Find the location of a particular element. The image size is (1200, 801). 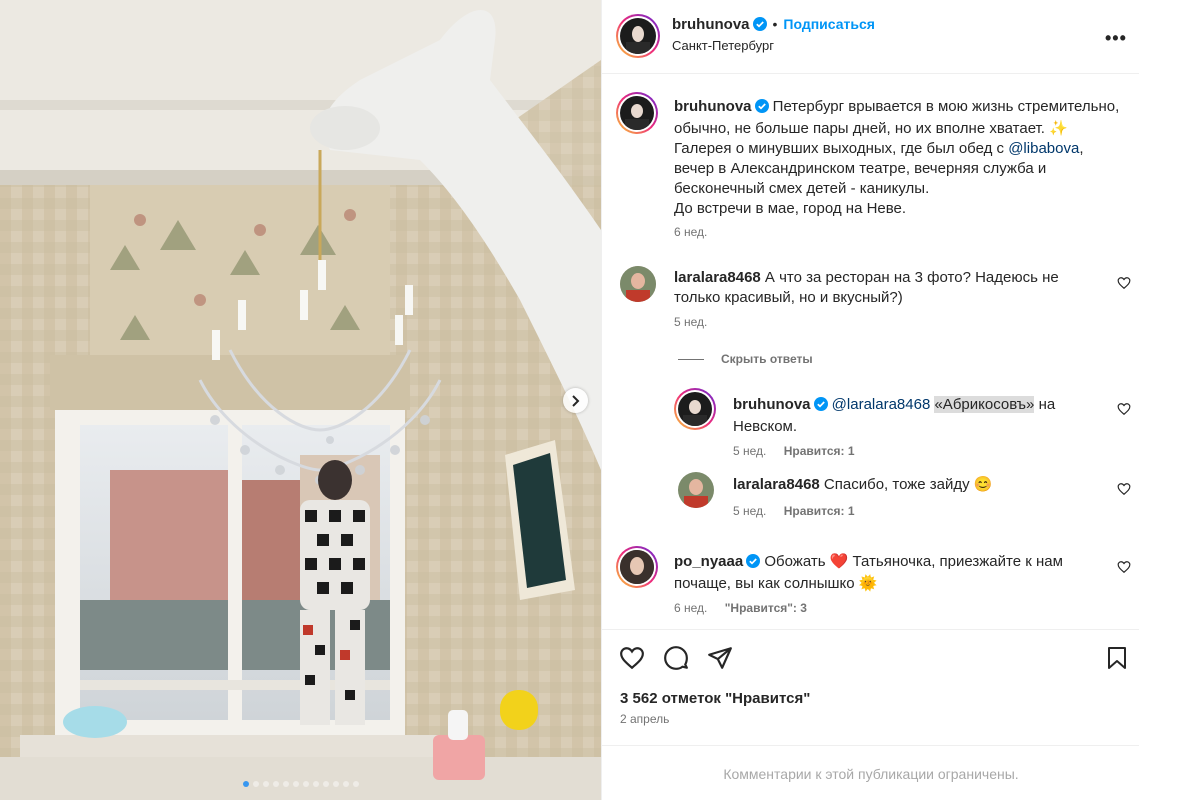

reply-2: laralara8468 Спасибо, тоже зайду 😊 is located at coordinates (913, 485).